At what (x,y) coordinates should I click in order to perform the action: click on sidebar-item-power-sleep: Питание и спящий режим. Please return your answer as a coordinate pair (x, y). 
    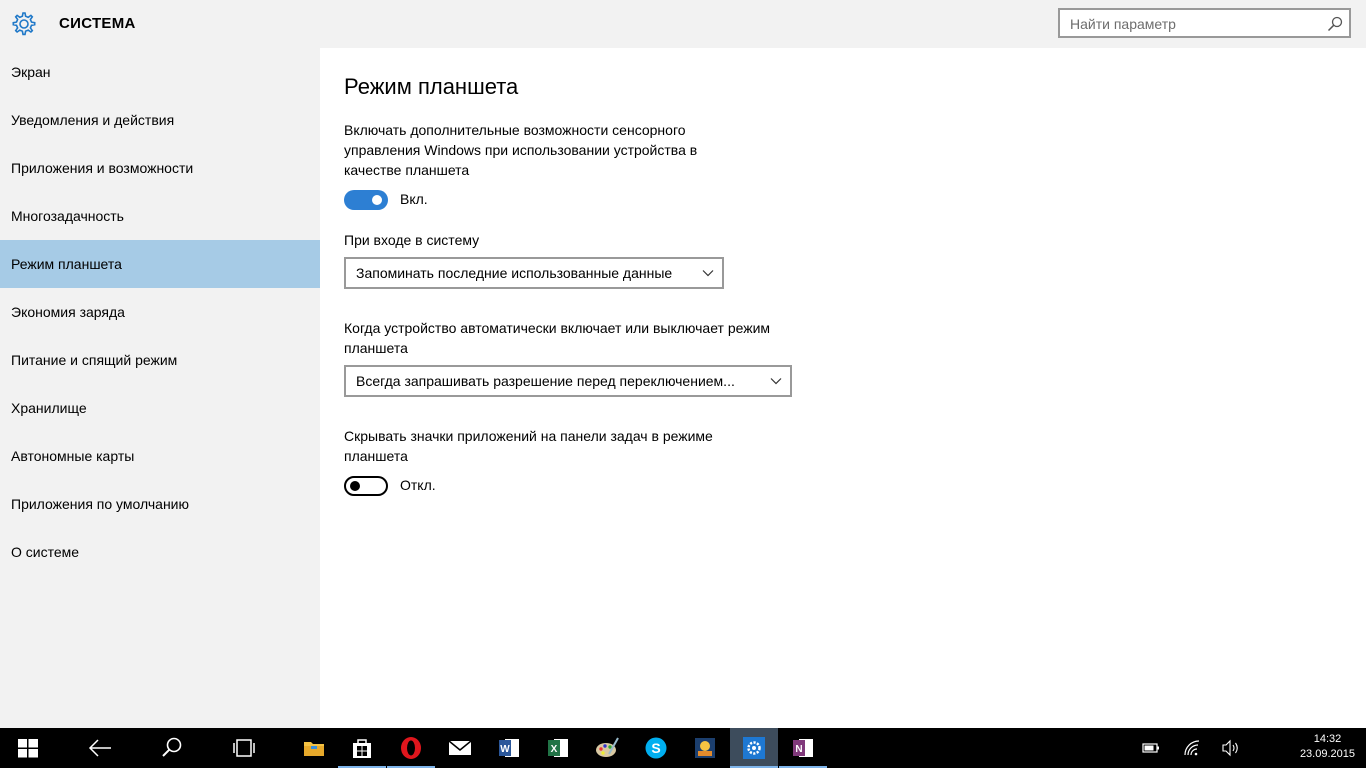
    Looking at the image, I should click on (160, 360).